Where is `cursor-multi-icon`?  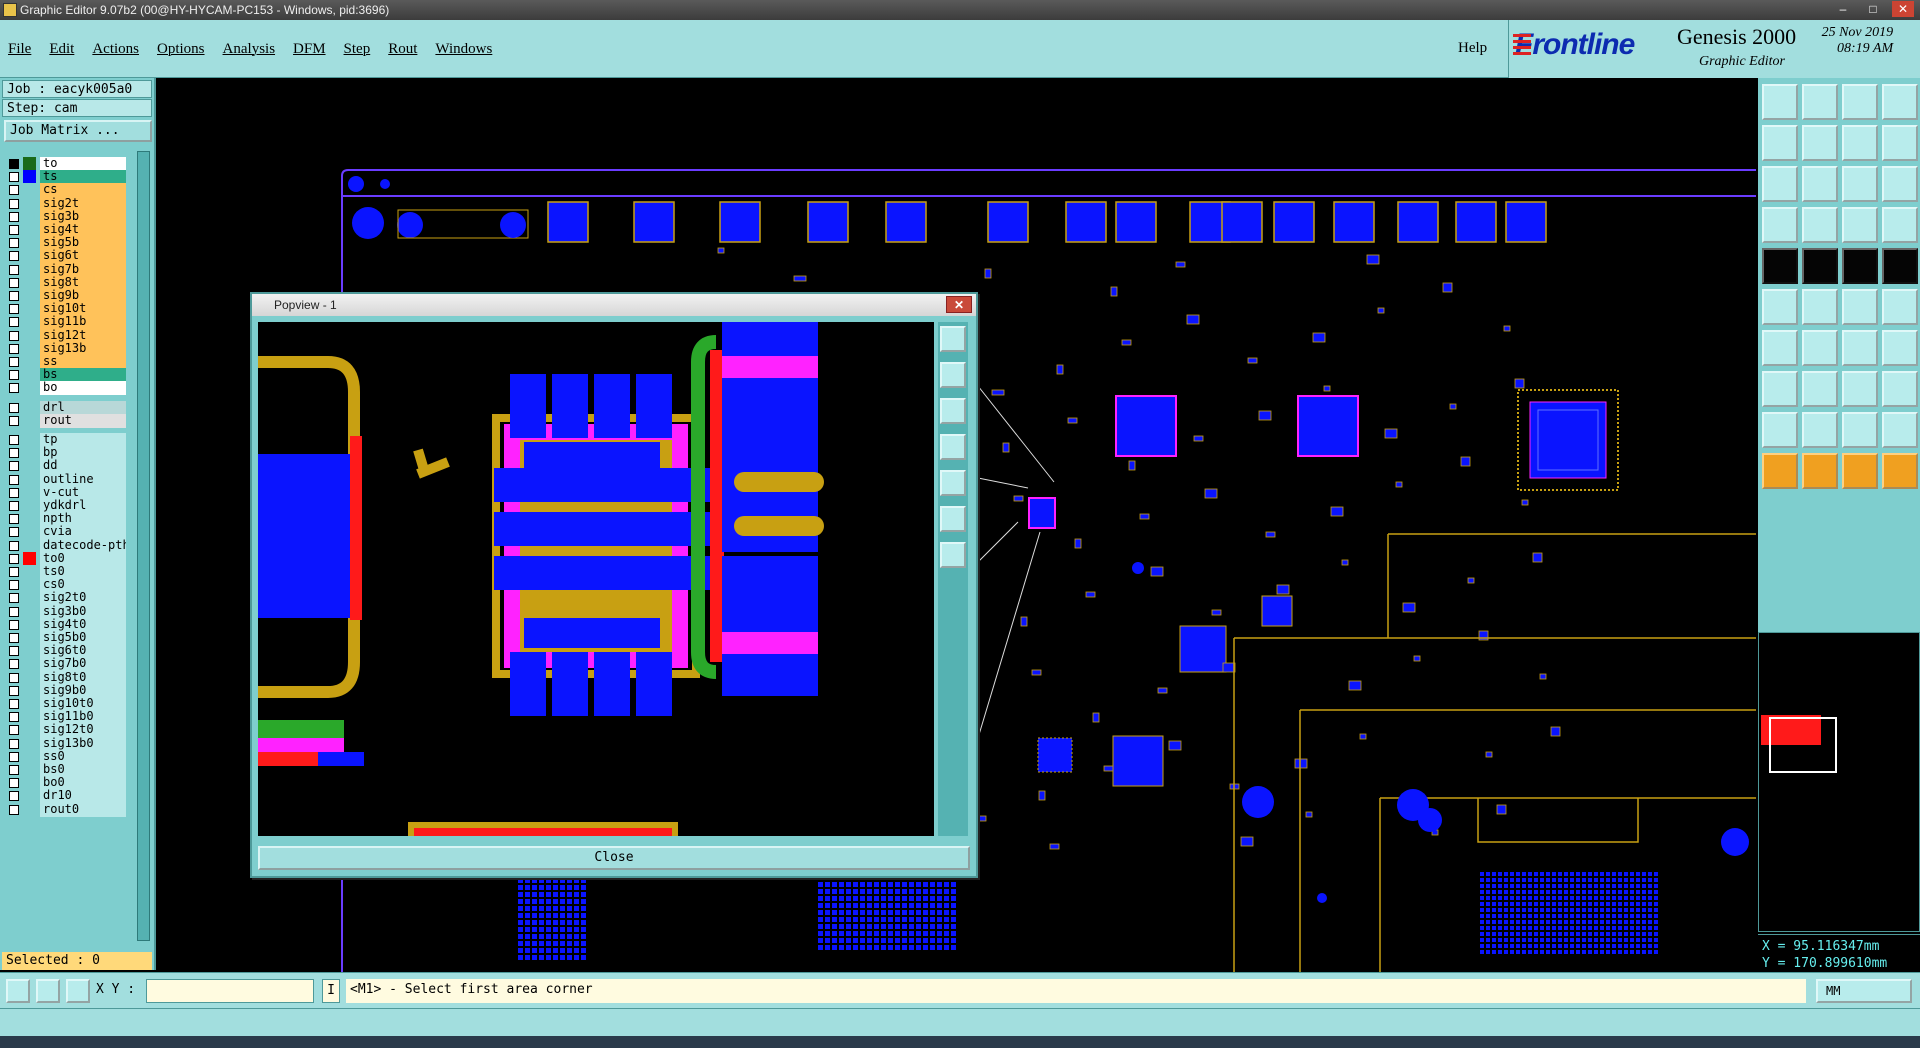
cursor-multi-icon is located at coordinates (1900, 471).